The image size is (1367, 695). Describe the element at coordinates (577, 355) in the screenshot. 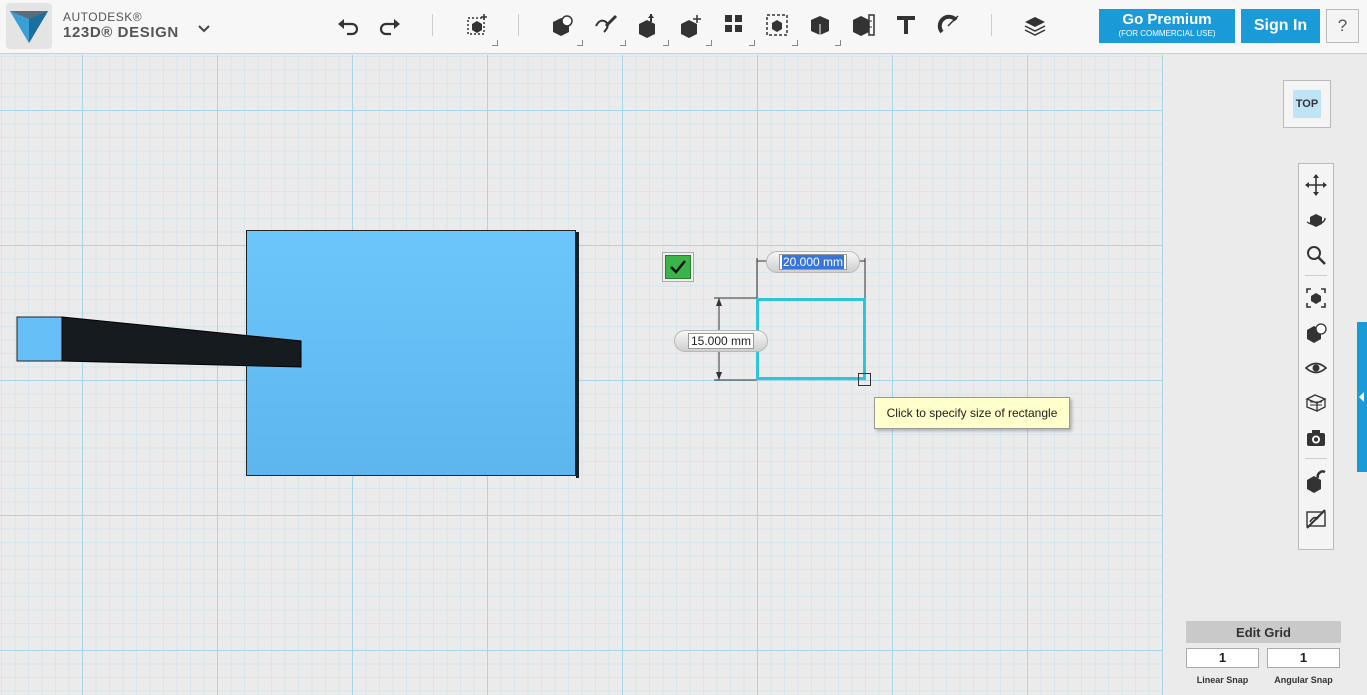

I see `solid-box-side` at that location.